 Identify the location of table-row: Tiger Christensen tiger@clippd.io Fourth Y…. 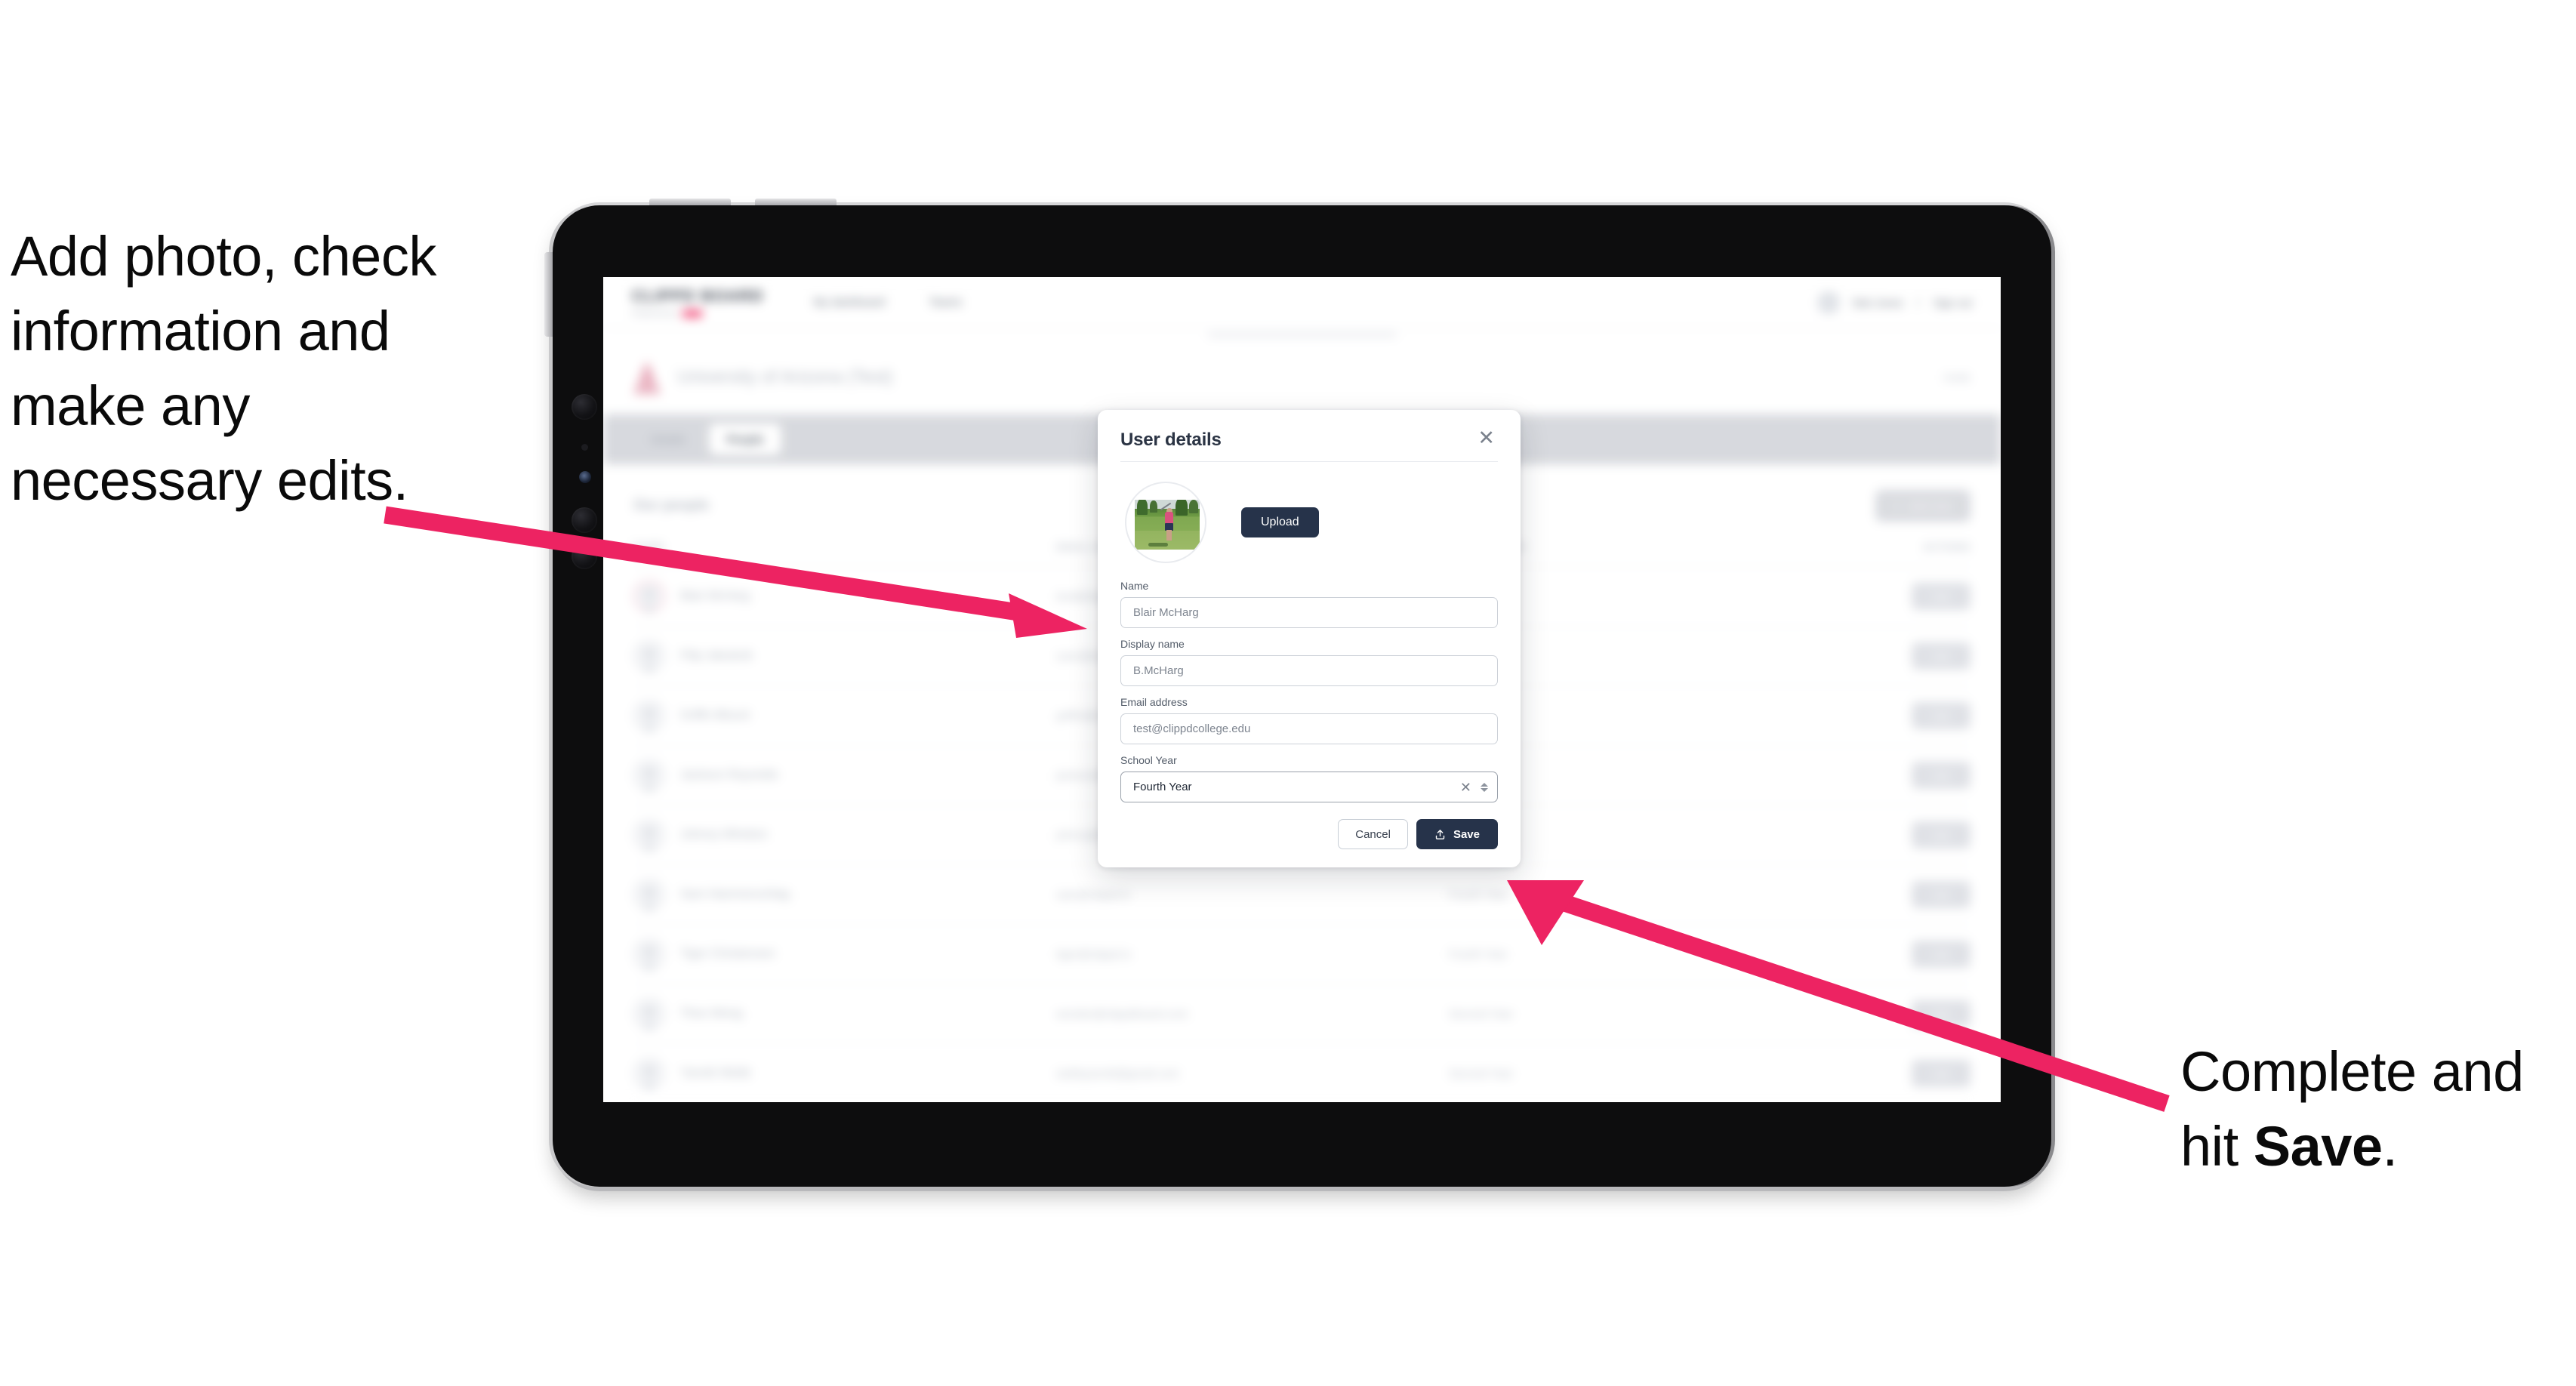
(1302, 954).